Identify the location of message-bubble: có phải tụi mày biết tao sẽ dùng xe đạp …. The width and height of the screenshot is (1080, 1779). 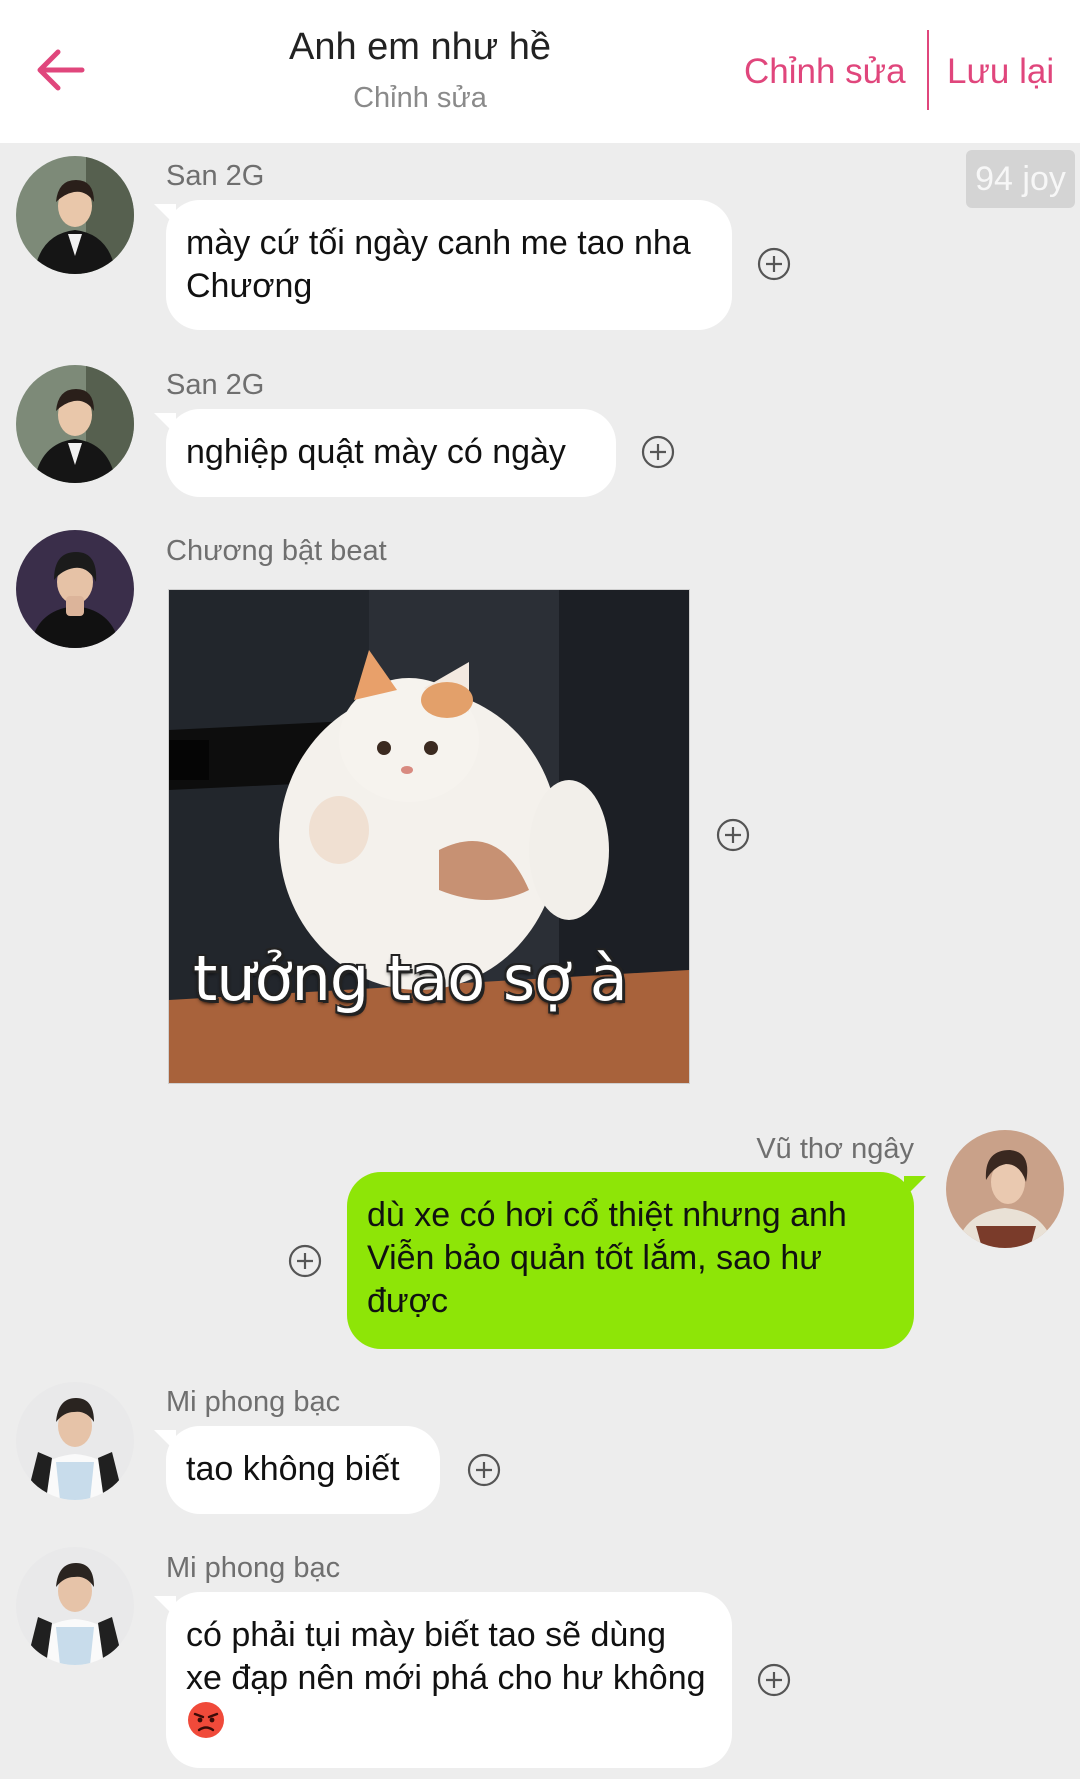
(443, 1680).